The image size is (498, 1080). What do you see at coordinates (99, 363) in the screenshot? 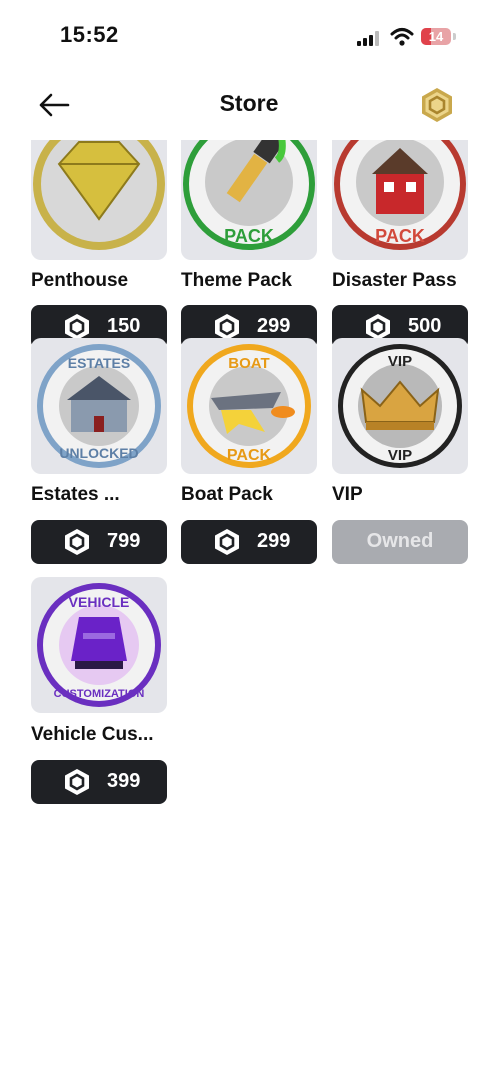
I see `badge-text-top: ESTATES` at bounding box center [99, 363].